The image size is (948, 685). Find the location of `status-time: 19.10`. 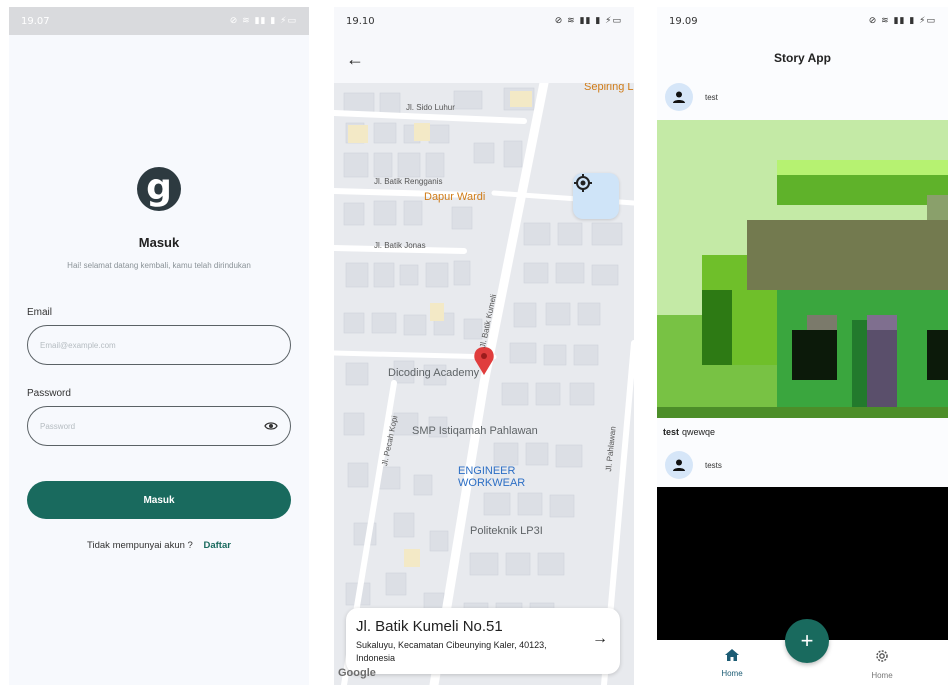

status-time: 19.10 is located at coordinates (360, 21).